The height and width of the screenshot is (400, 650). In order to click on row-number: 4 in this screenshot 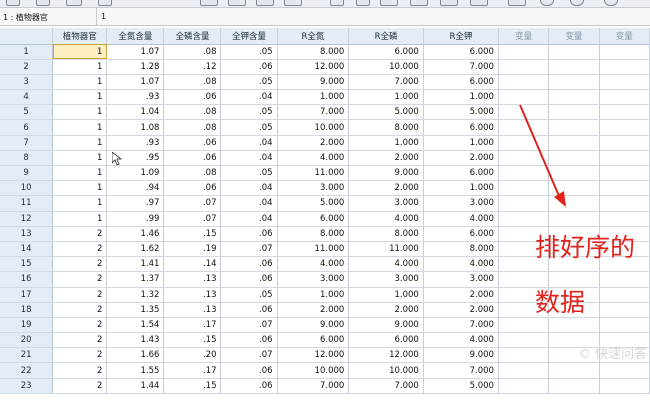, I will do `click(27, 97)`.